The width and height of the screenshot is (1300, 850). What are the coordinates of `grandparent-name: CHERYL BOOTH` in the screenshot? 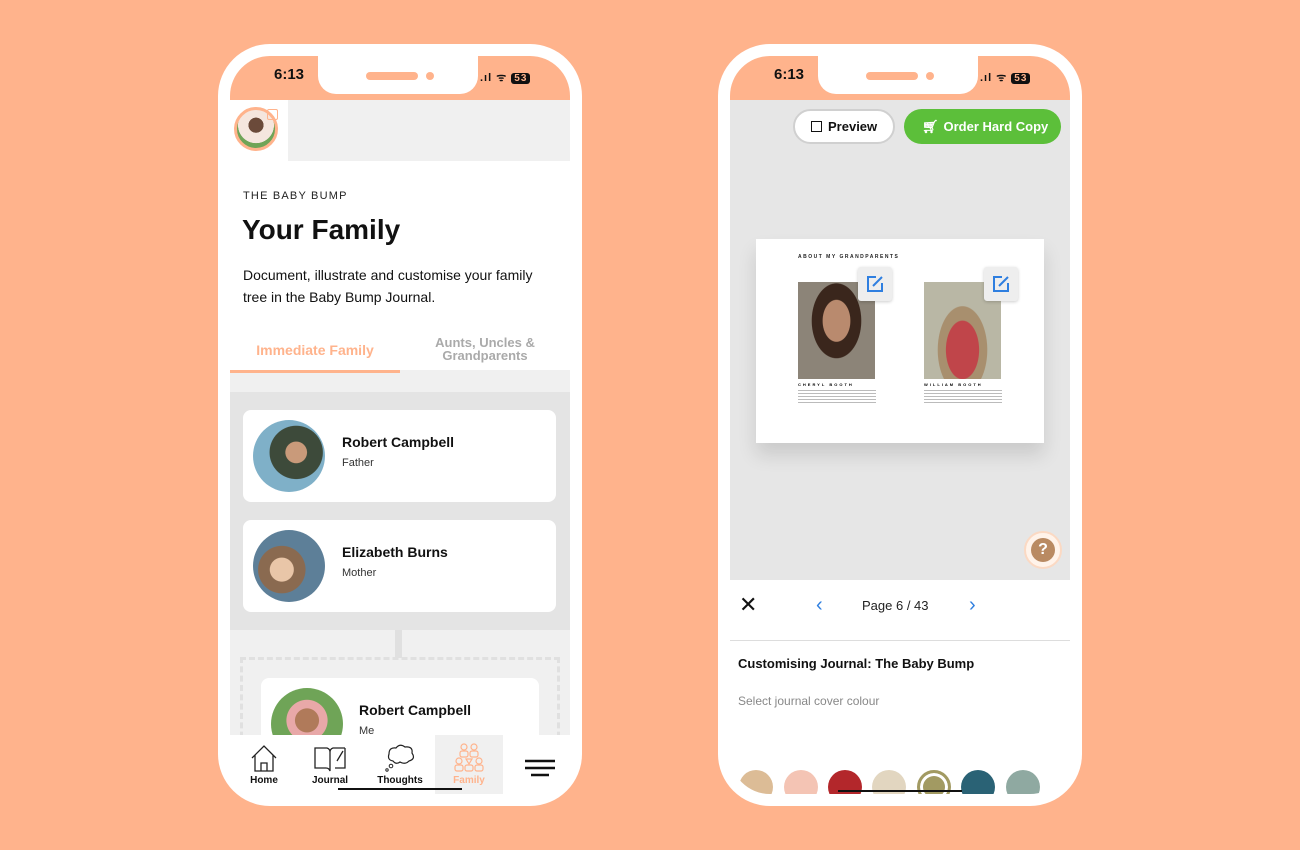 It's located at (826, 384).